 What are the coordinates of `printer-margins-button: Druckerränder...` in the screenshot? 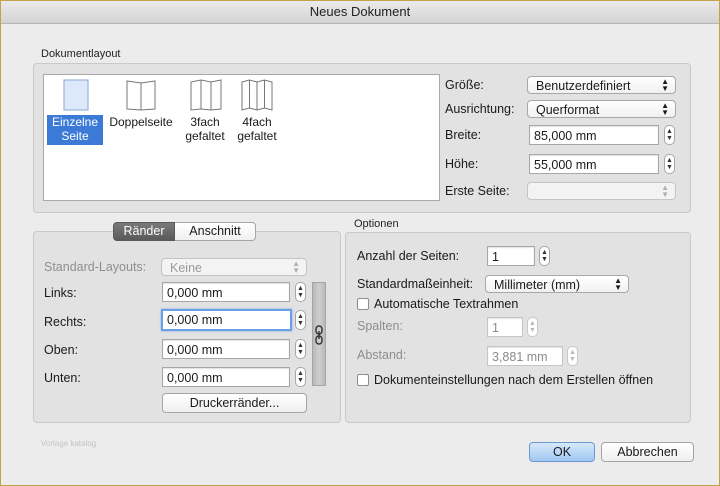 It's located at (234, 403).